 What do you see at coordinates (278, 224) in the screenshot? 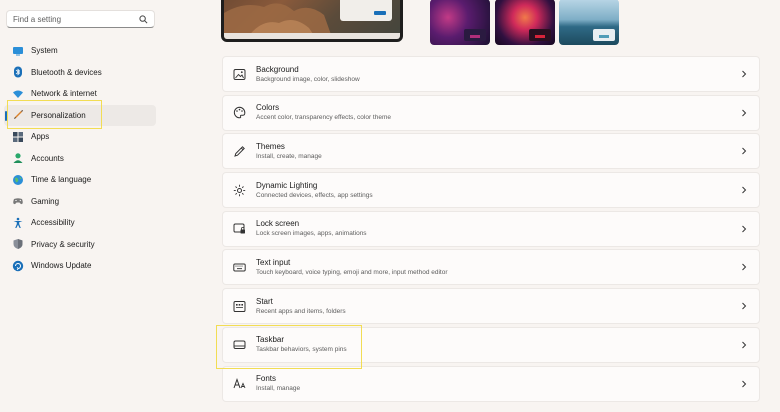
I see `card-title: Lock screen` at bounding box center [278, 224].